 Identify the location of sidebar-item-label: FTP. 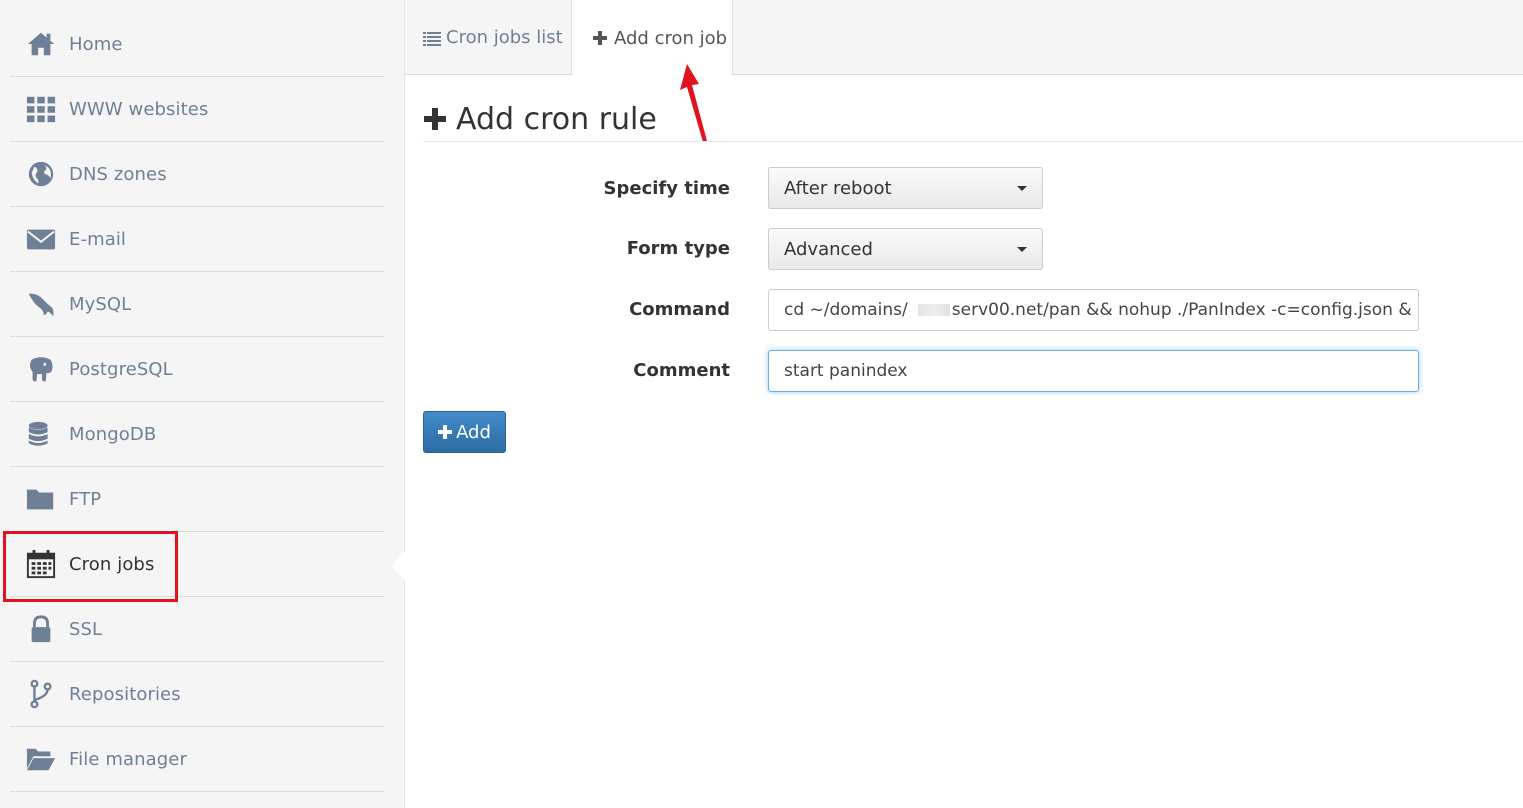
(85, 499).